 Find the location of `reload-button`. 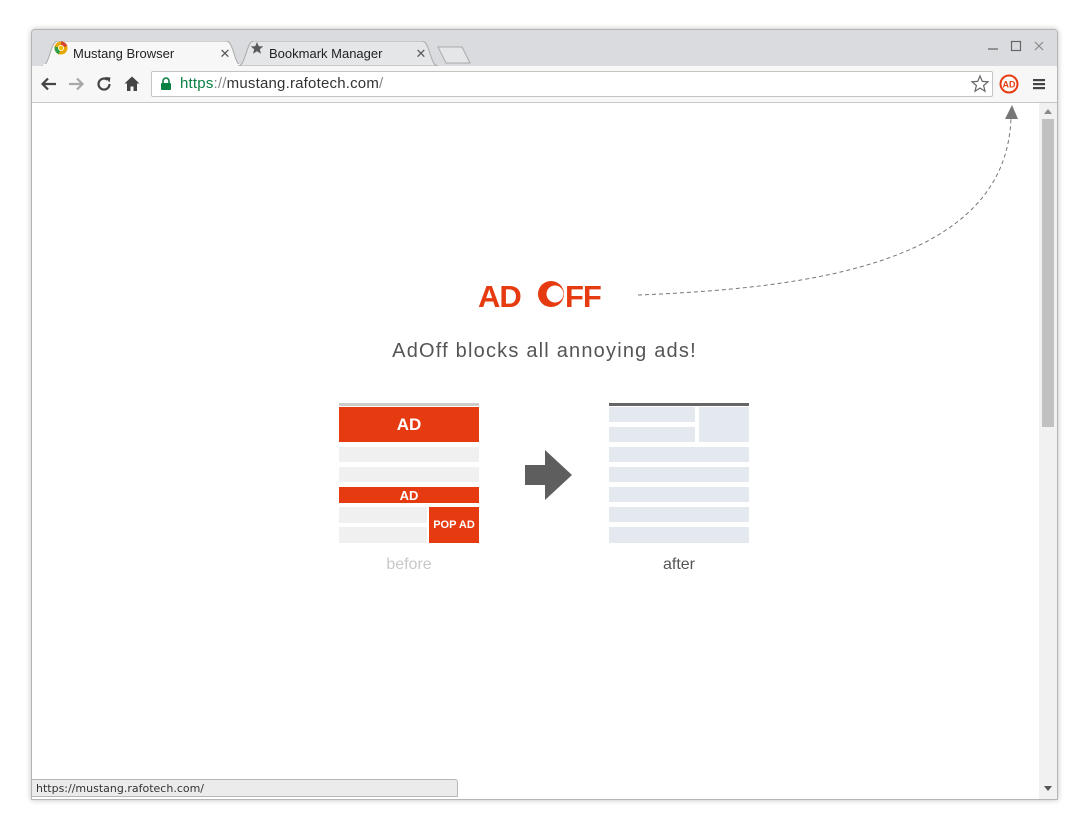

reload-button is located at coordinates (104, 84).